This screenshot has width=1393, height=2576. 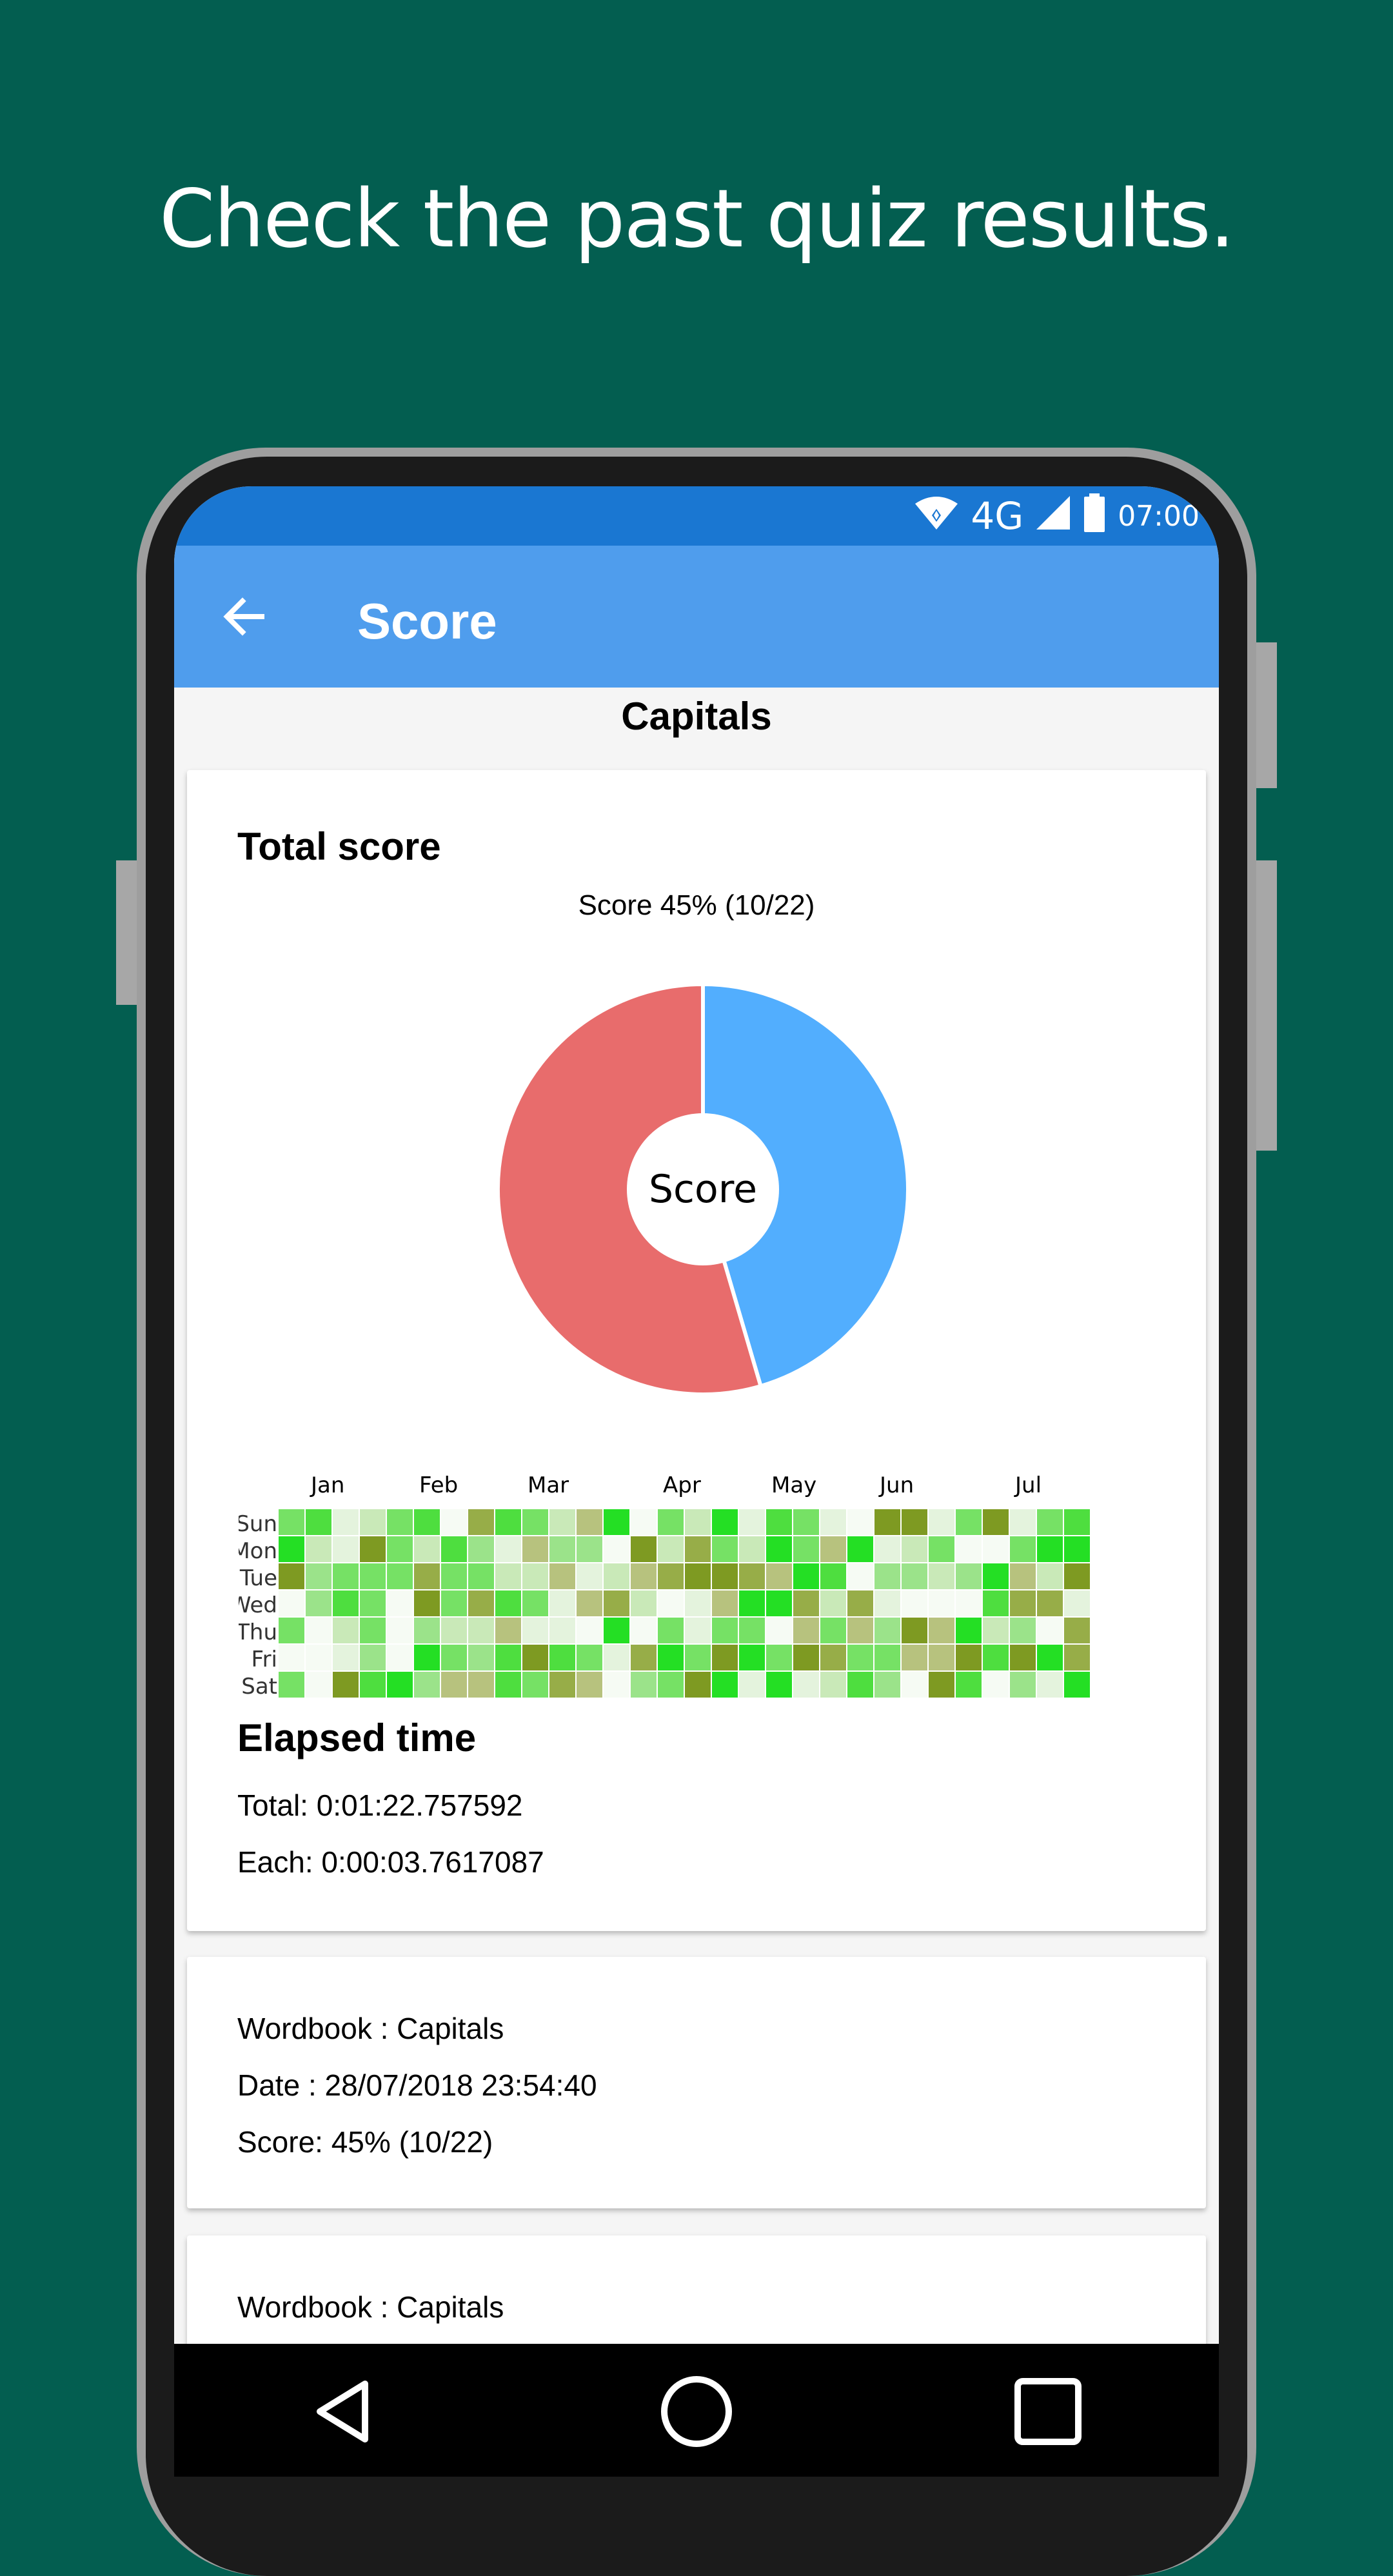 What do you see at coordinates (357, 1738) in the screenshot?
I see `elapsed-time-heading: Elapsed time` at bounding box center [357, 1738].